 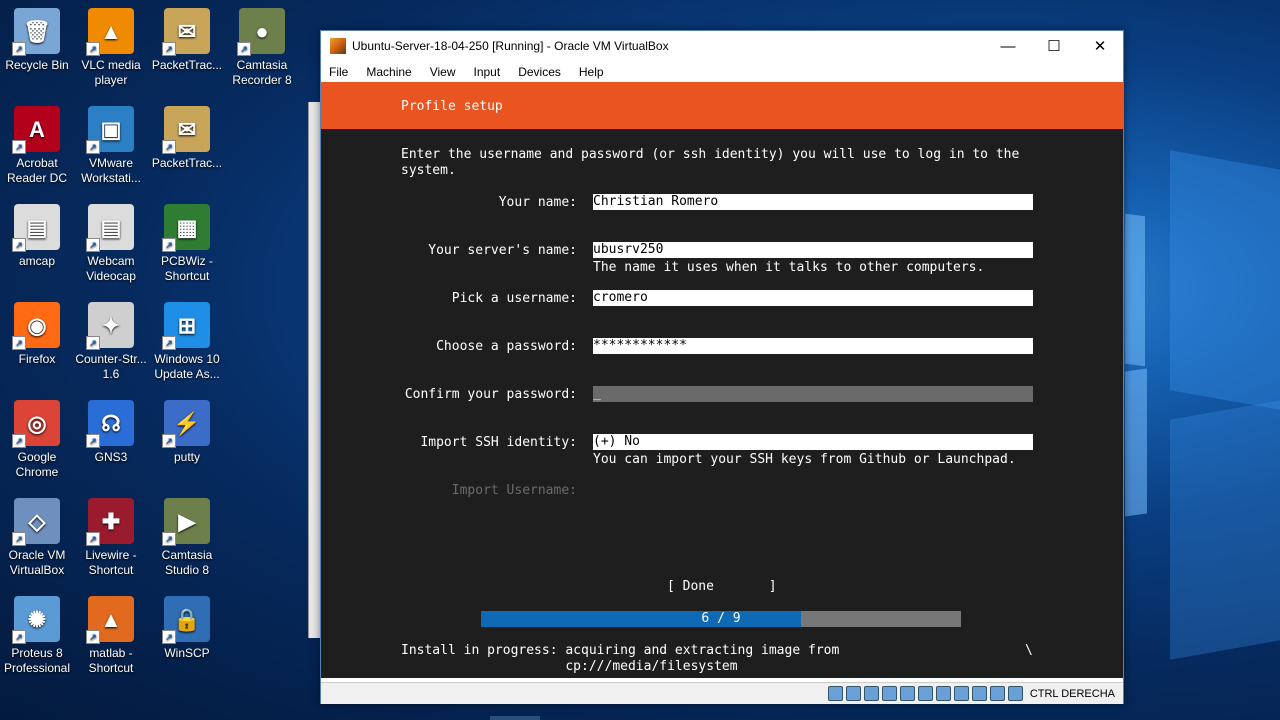 What do you see at coordinates (37, 464) in the screenshot?
I see `desktop-icon-label: Google Chrome` at bounding box center [37, 464].